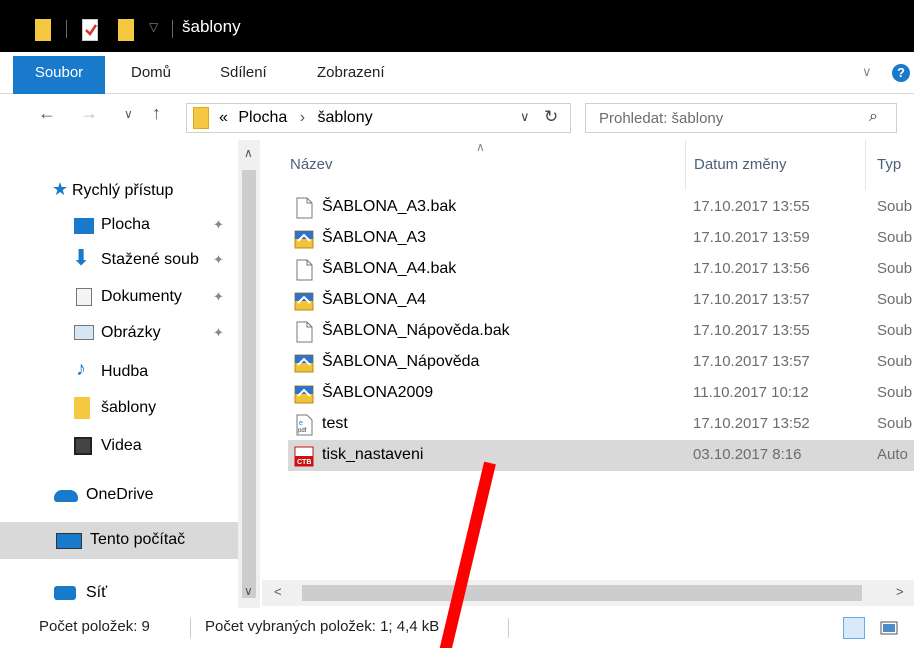 The image size is (914, 648). I want to click on quick-access-dropdown-icon: ▽, so click(153, 27).